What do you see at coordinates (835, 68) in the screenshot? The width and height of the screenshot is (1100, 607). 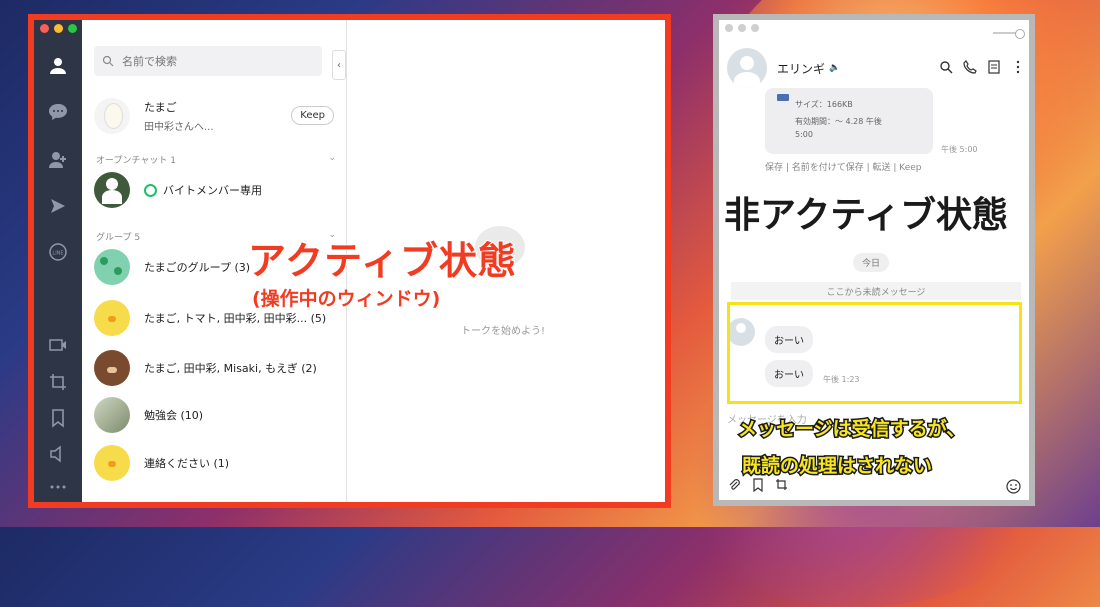 I see `mute-icon: 🔈` at bounding box center [835, 68].